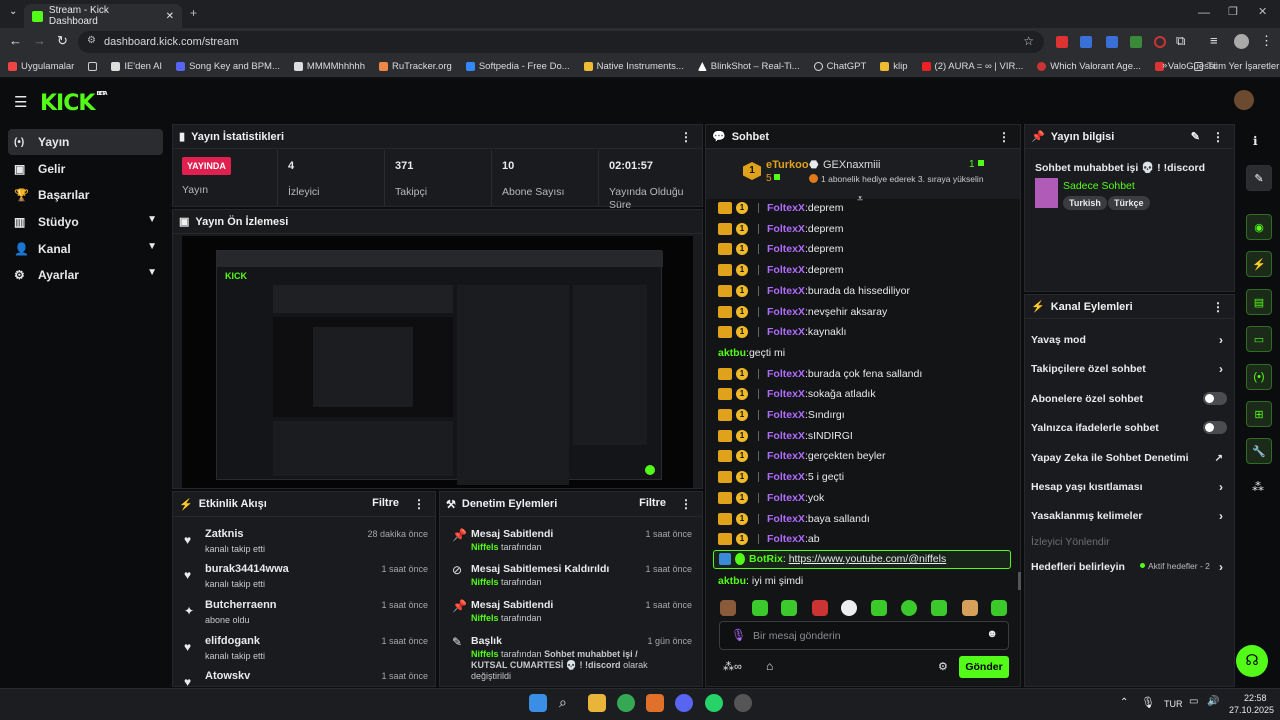  I want to click on bookmark-item: Uygulamalar, so click(41, 66).